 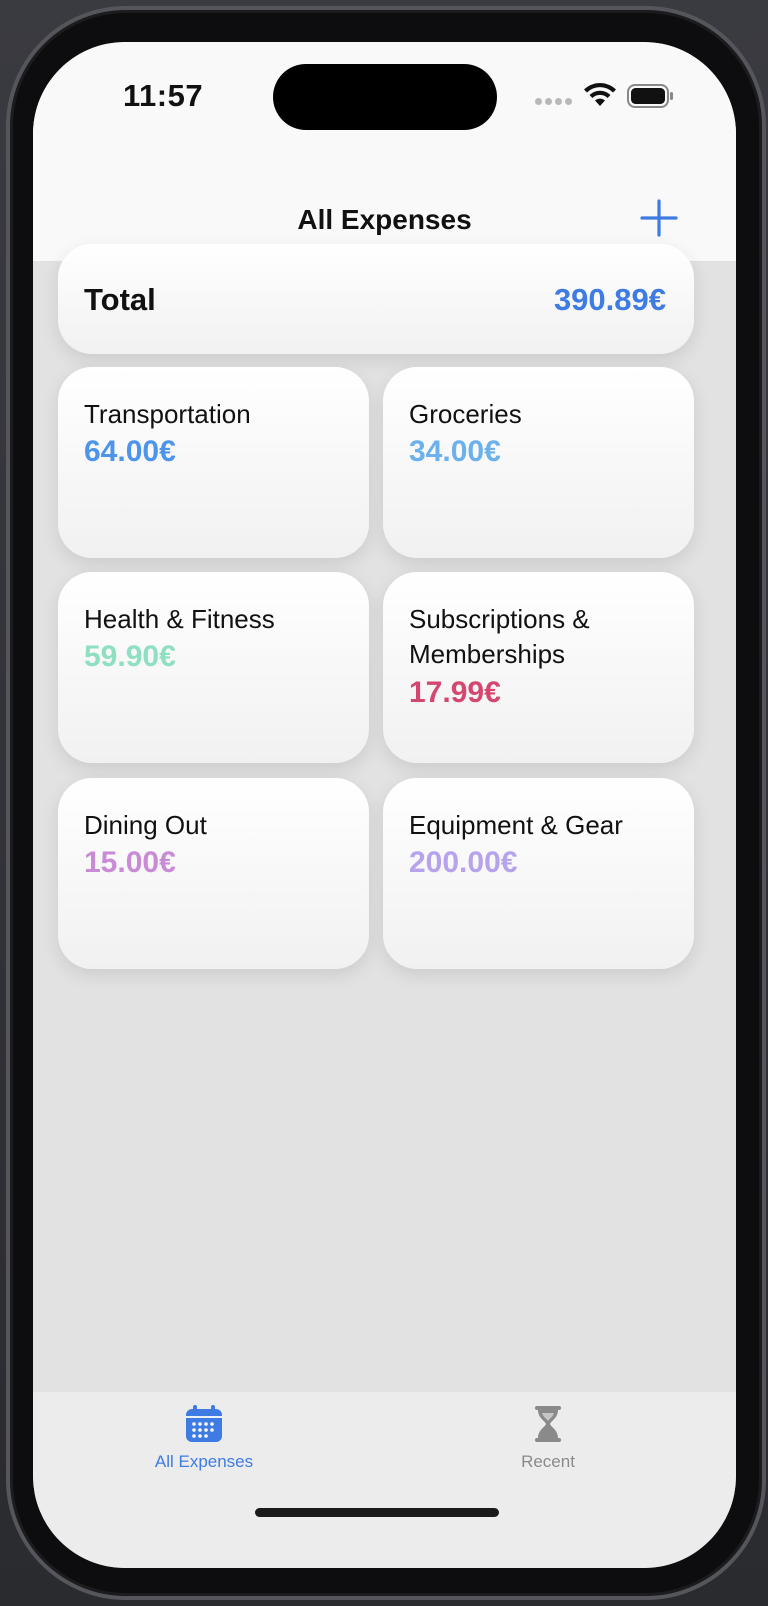 What do you see at coordinates (384, 1480) in the screenshot?
I see `tab-bar: All Expenses Recent` at bounding box center [384, 1480].